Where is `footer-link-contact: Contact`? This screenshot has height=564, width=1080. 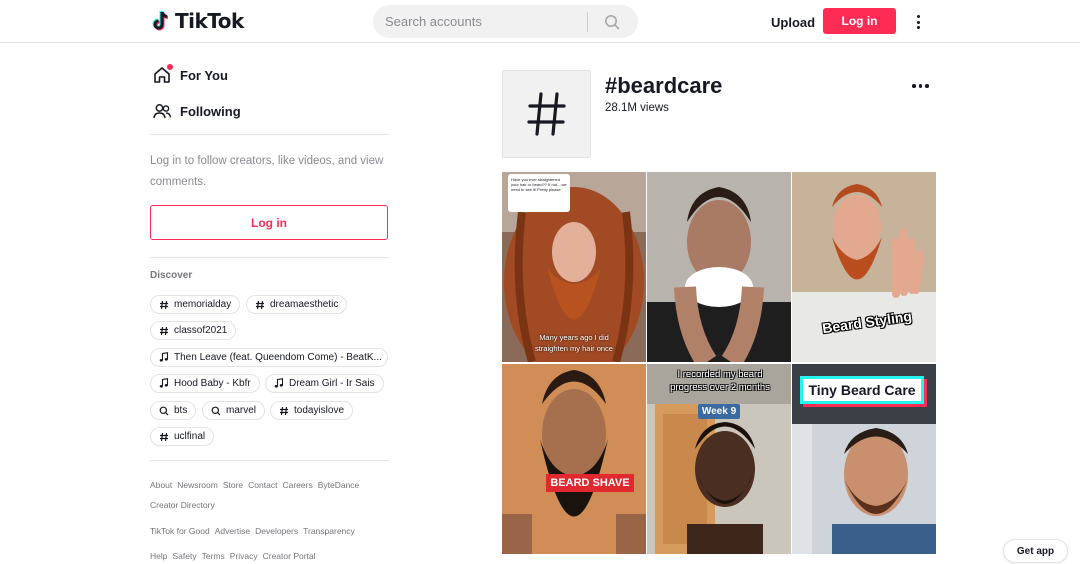
footer-link-contact: Contact is located at coordinates (262, 485).